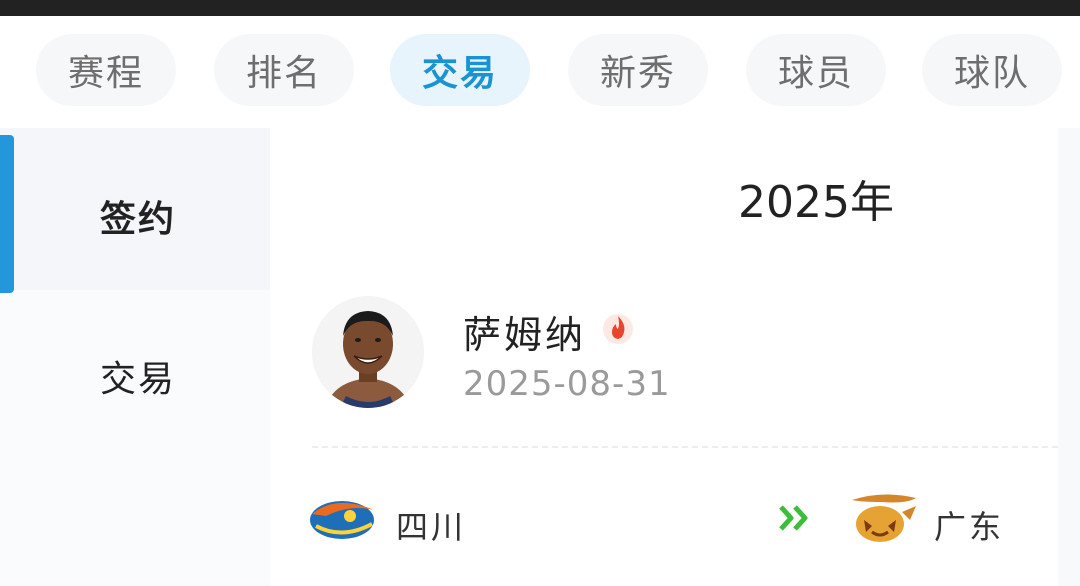 This screenshot has width=1080, height=586. Describe the element at coordinates (431, 525) in the screenshot. I see `from-team-name: 四川` at that location.